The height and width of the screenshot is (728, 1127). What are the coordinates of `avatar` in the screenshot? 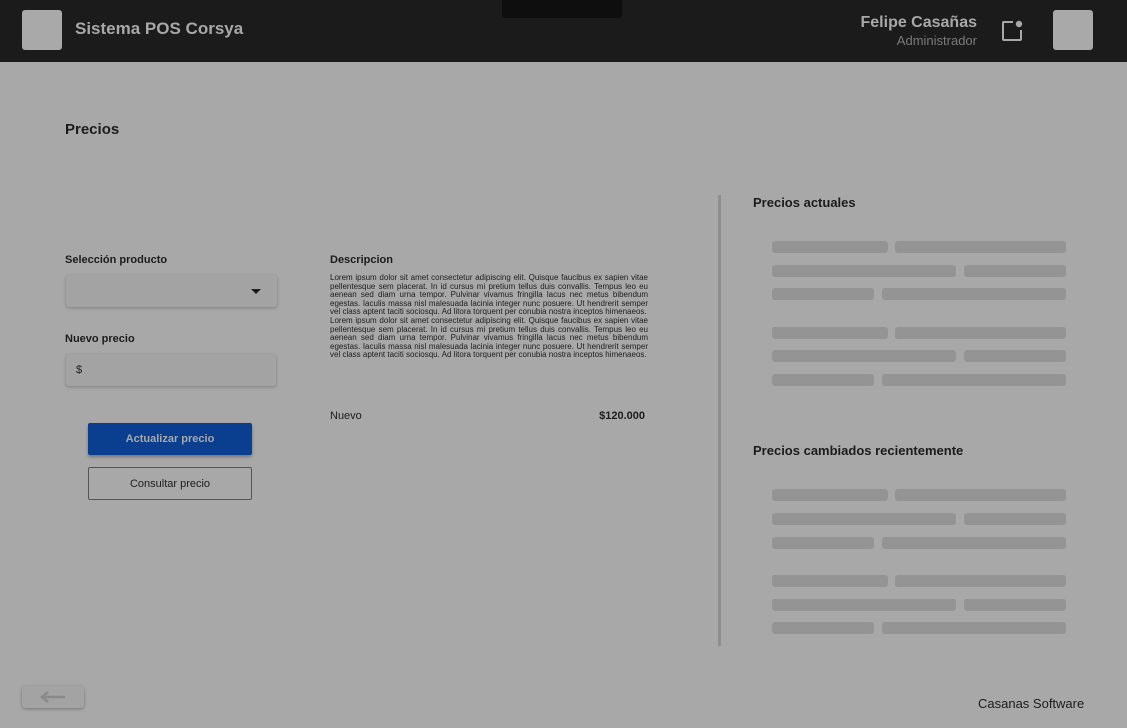 It's located at (1073, 30).